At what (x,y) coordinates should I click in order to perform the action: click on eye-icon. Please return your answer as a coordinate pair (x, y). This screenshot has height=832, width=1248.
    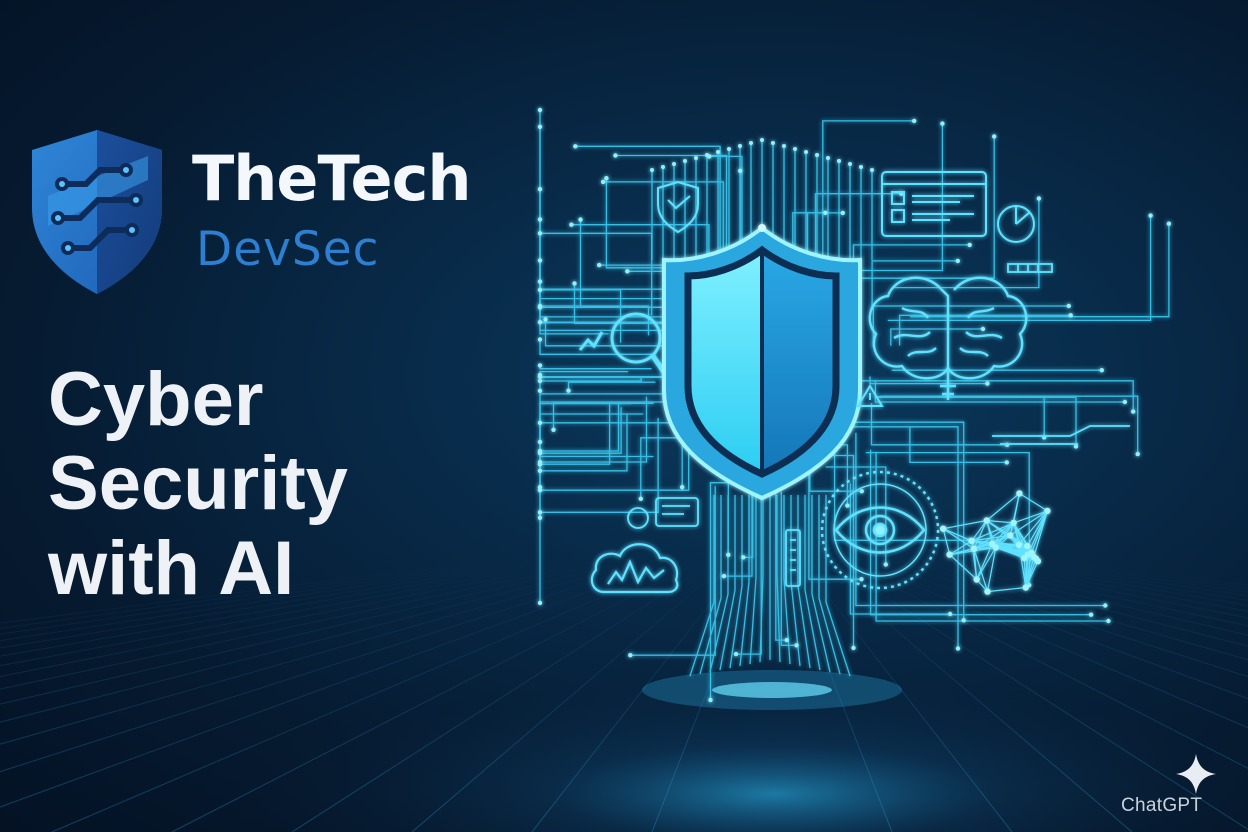
    Looking at the image, I should click on (880, 530).